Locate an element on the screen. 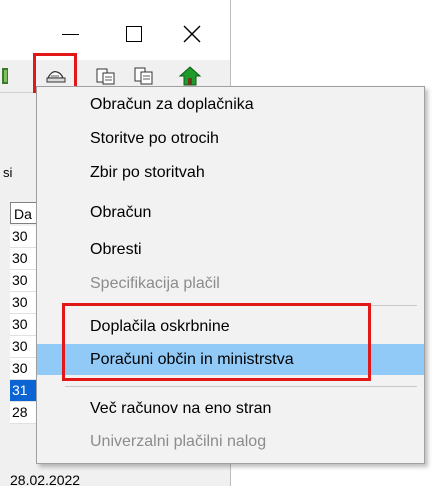 Image resolution: width=433 pixels, height=488 pixels. menu-item-storitve-po-otrocih: Storitve po otrocih is located at coordinates (230, 138).